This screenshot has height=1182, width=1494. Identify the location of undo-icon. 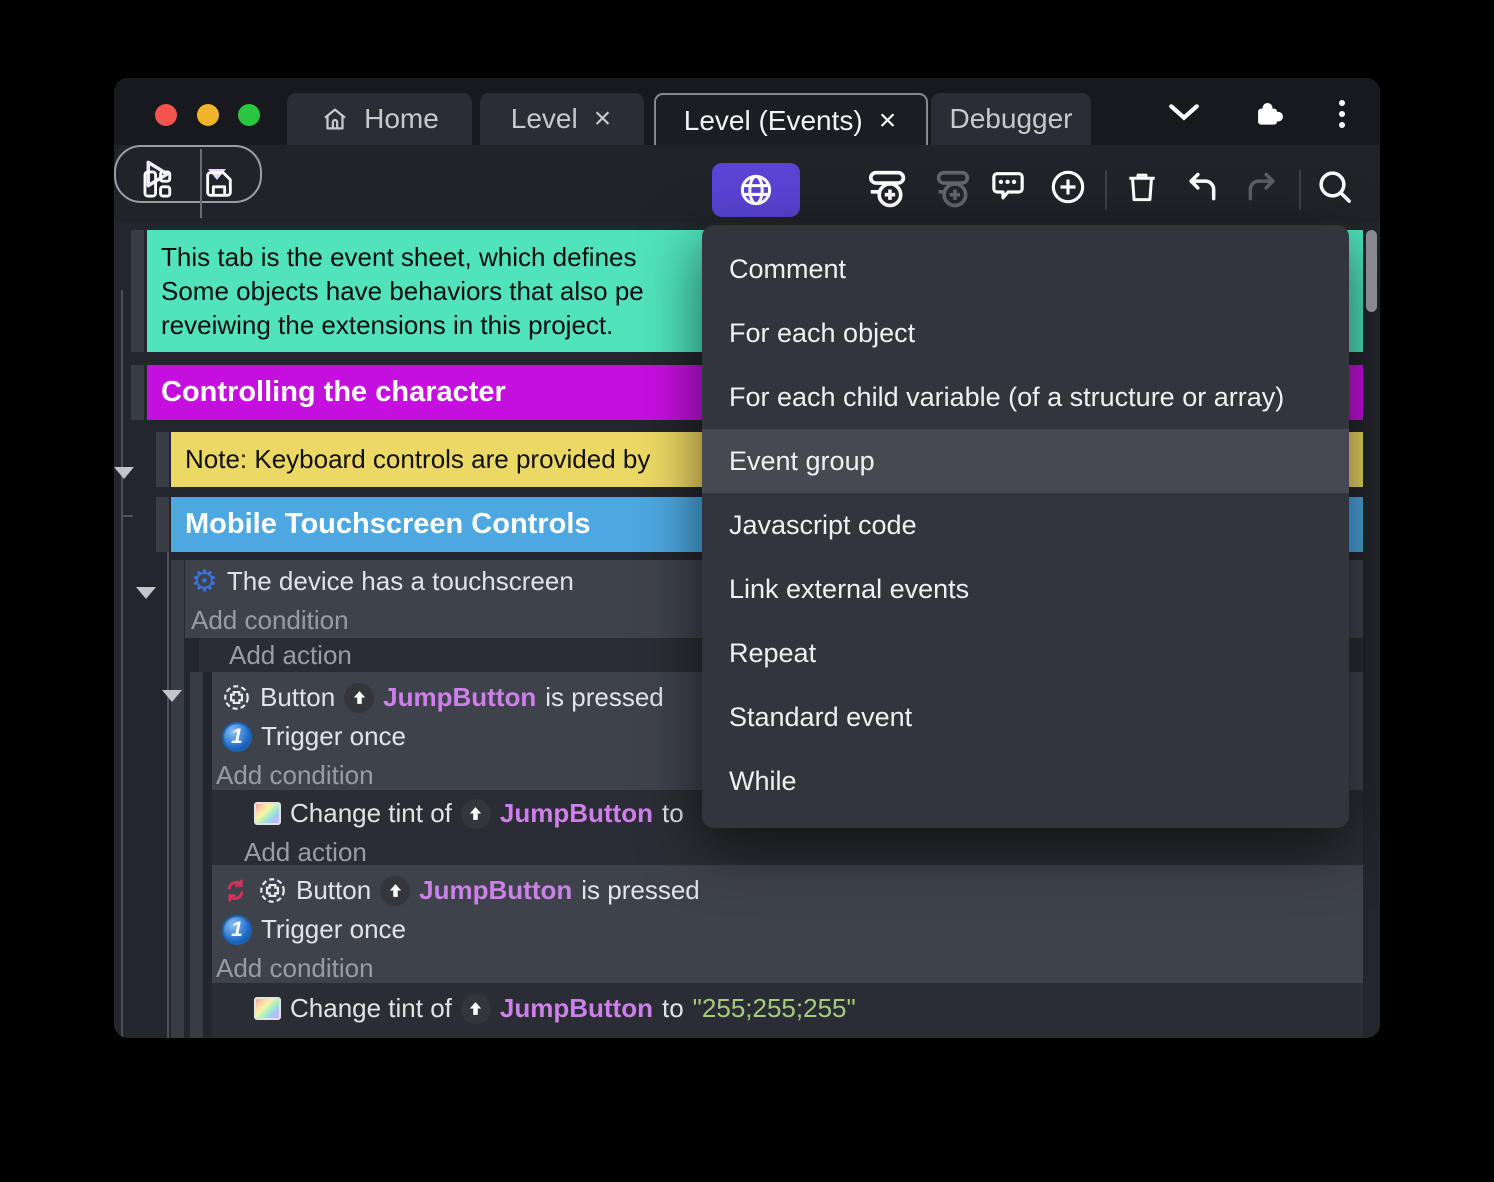
(1202, 187).